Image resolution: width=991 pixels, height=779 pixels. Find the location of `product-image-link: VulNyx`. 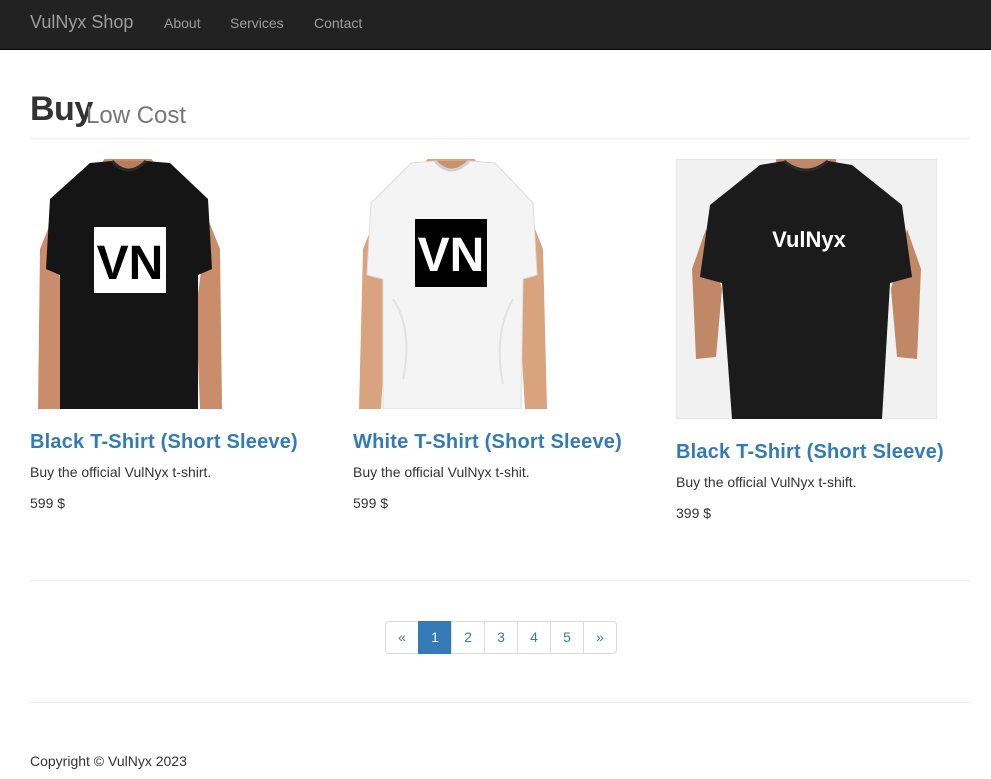

product-image-link: VulNyx is located at coordinates (806, 289).